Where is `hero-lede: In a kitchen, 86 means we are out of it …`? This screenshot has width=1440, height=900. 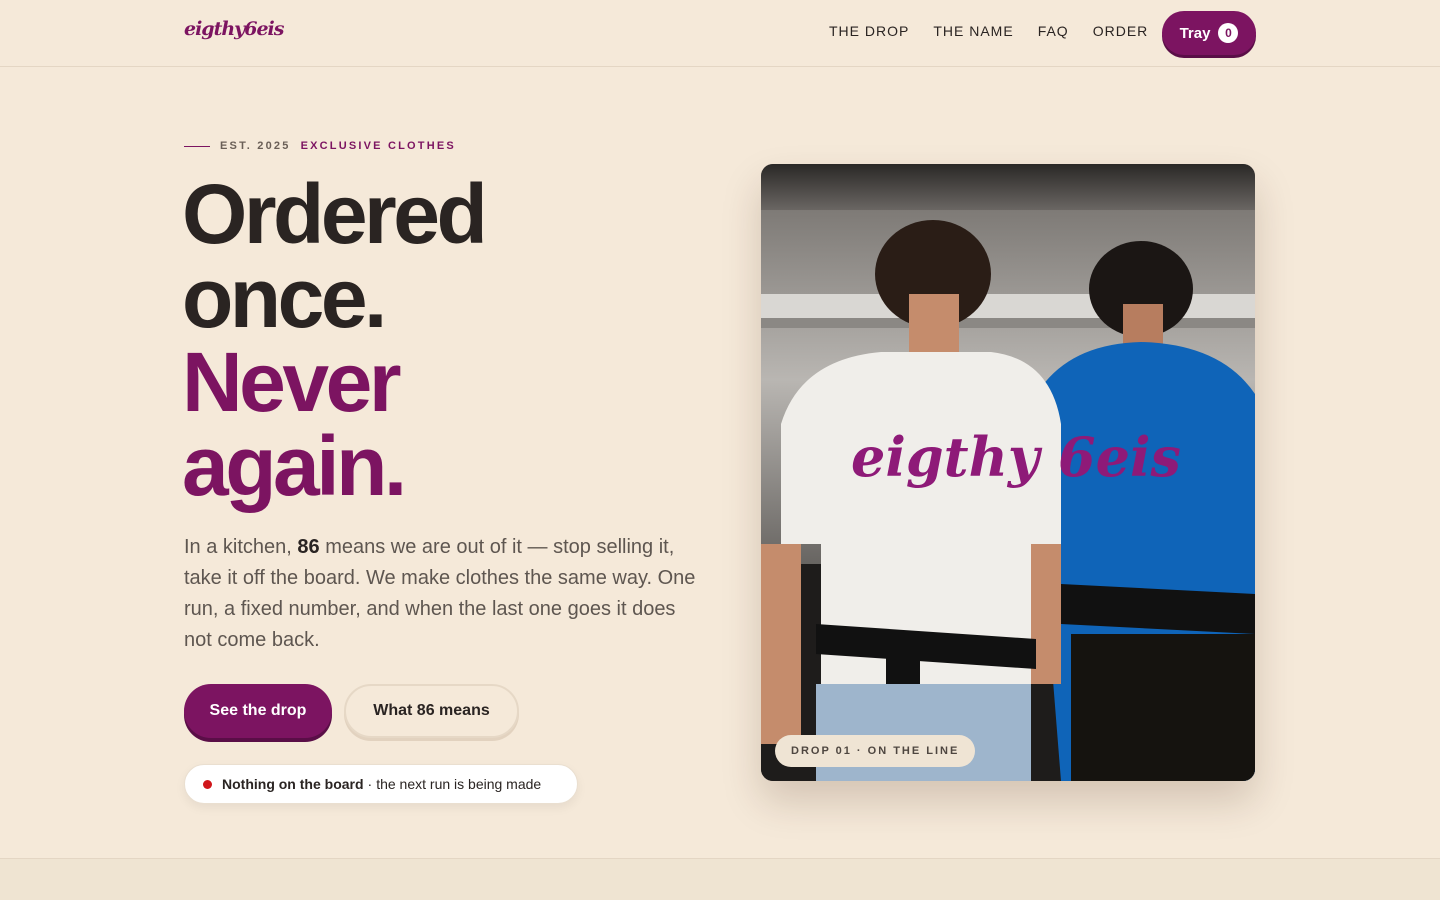
hero-lede: In a kitchen, 86 means we are out of it … is located at coordinates (444, 594).